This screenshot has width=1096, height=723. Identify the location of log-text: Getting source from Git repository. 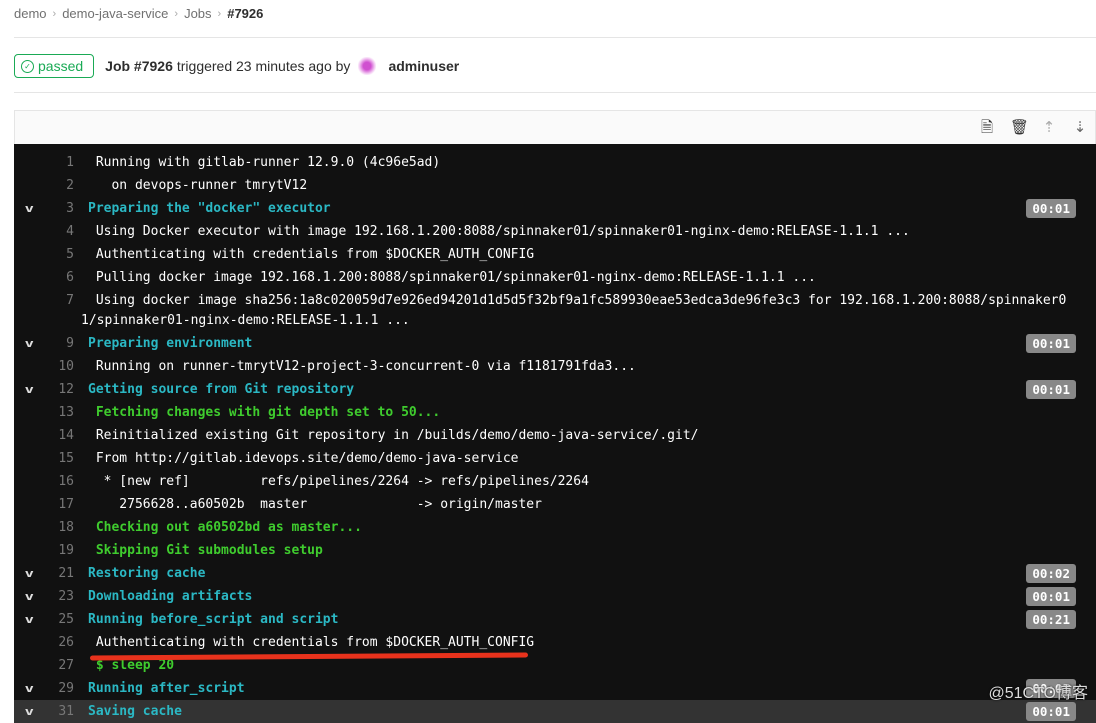
(221, 389).